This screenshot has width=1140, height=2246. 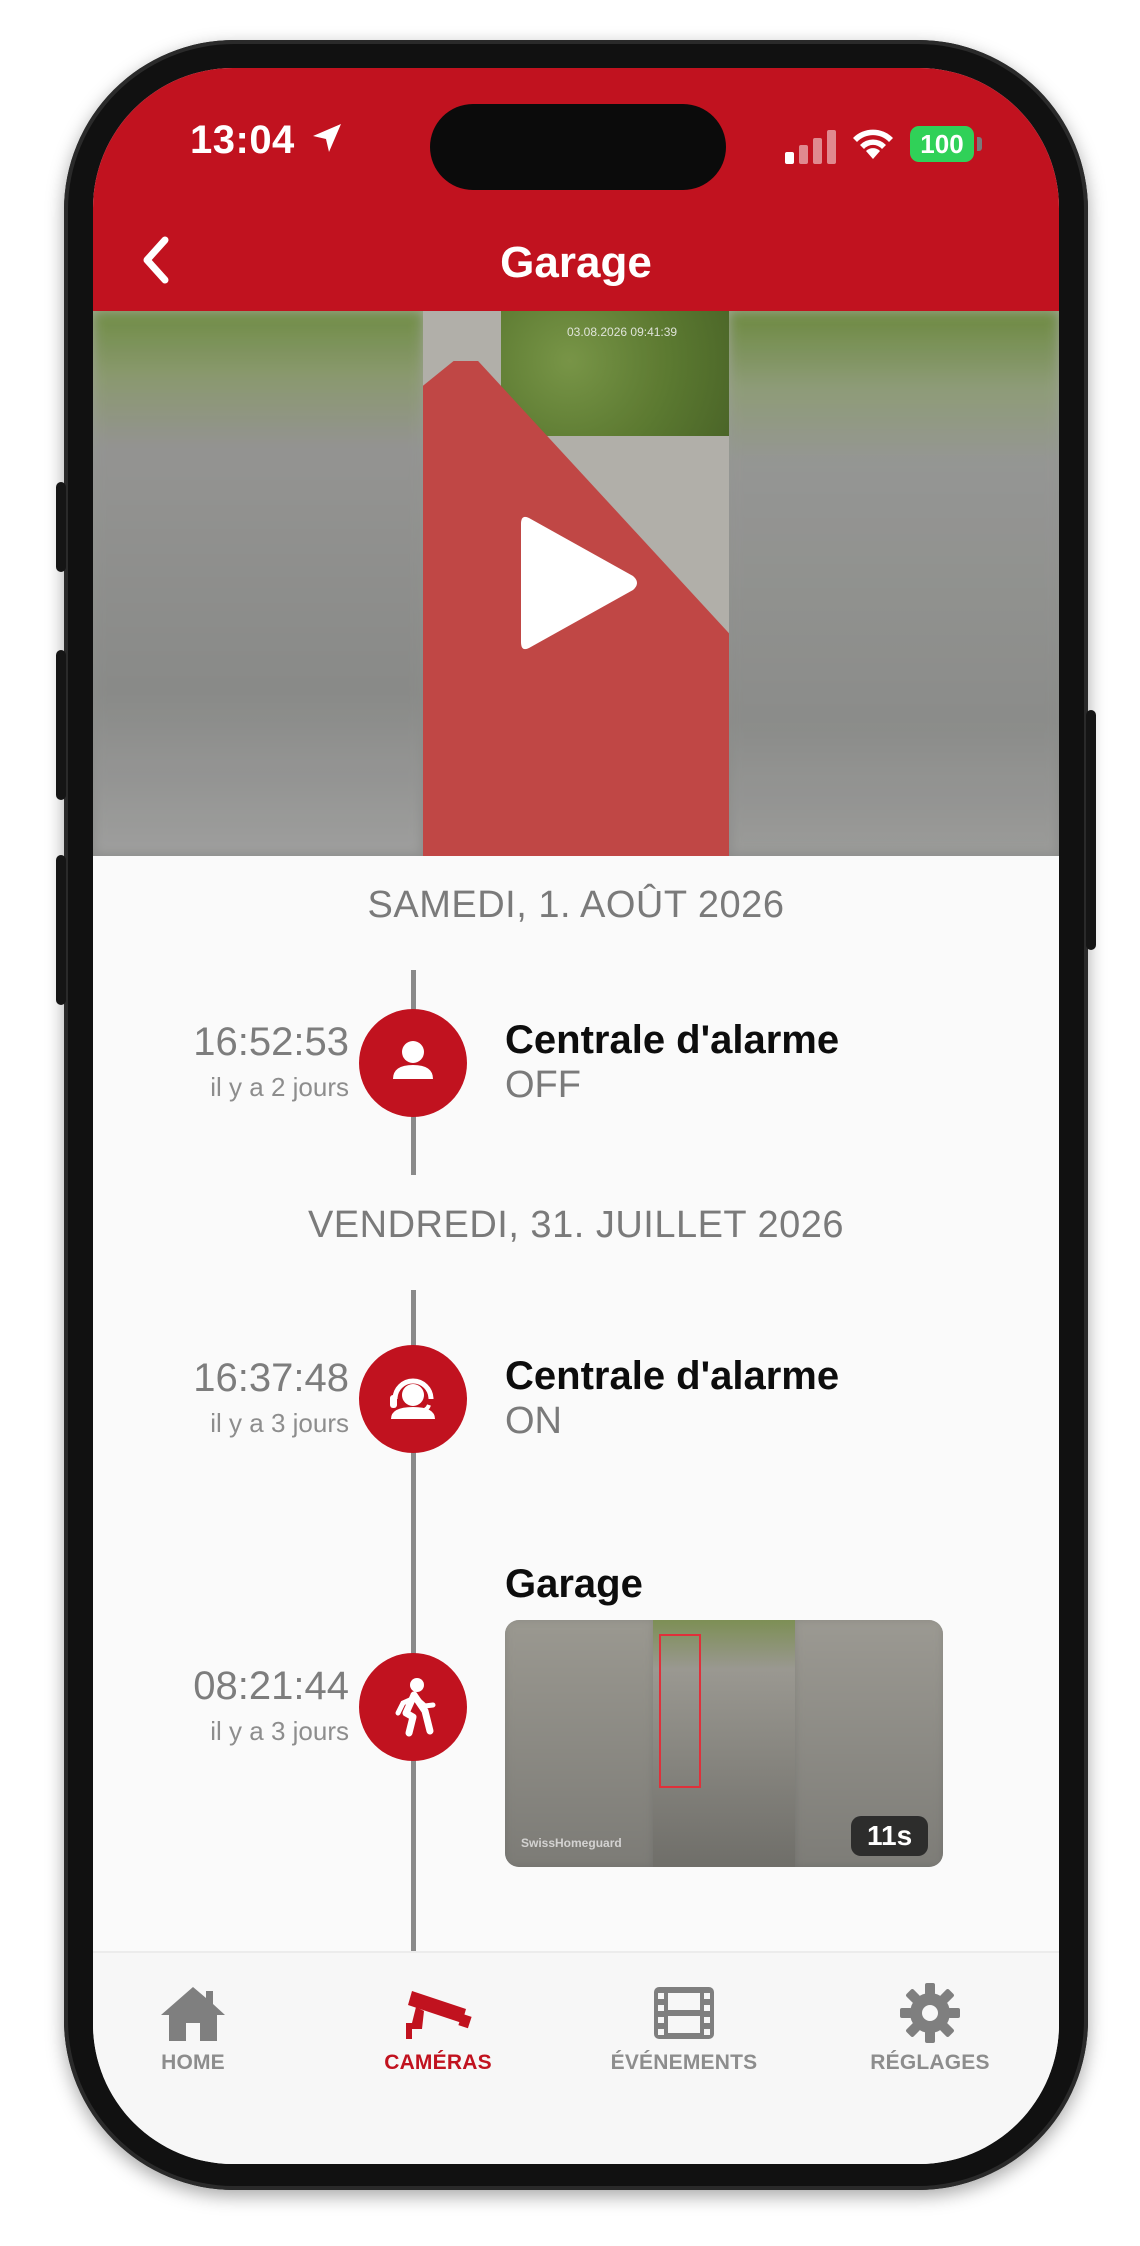 I want to click on page-title: Garage, so click(x=576, y=262).